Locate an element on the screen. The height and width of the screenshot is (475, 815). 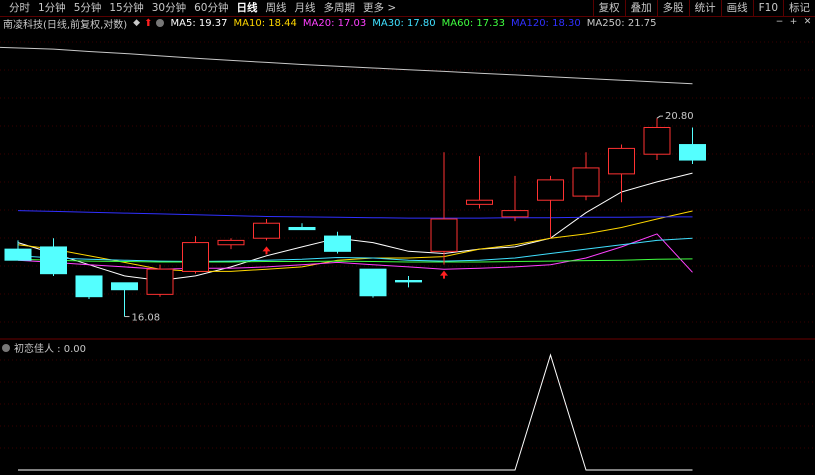
indicator-value: 初恋佳人 : 0.00 is located at coordinates (50, 349).